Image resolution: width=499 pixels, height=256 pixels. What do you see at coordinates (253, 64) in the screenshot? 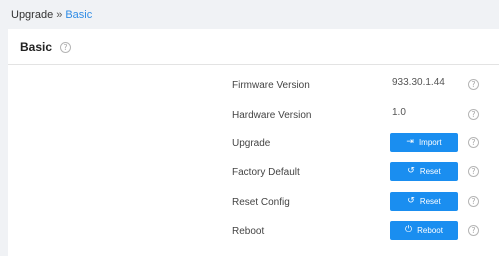
I see `divider` at bounding box center [253, 64].